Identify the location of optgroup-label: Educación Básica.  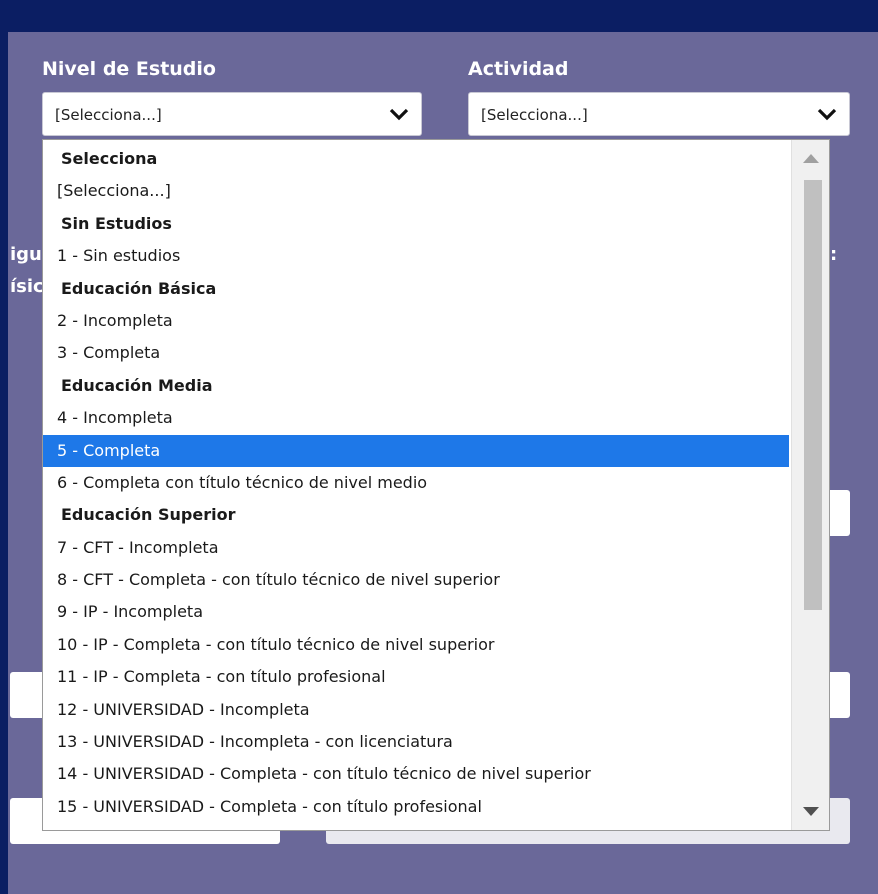
(139, 288).